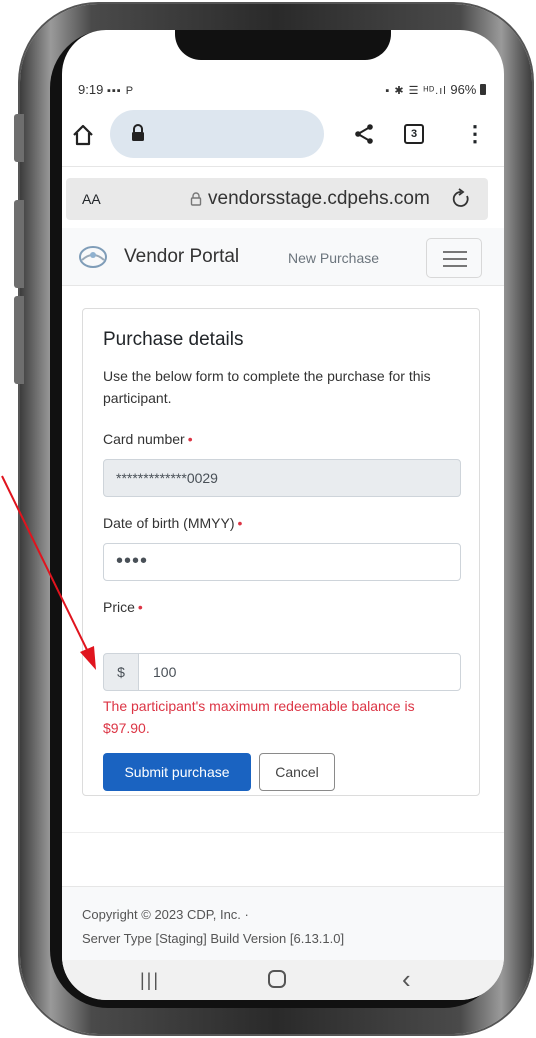 This screenshot has height=1038, width=536. What do you see at coordinates (299, 672) in the screenshot?
I see `price-input: 100` at bounding box center [299, 672].